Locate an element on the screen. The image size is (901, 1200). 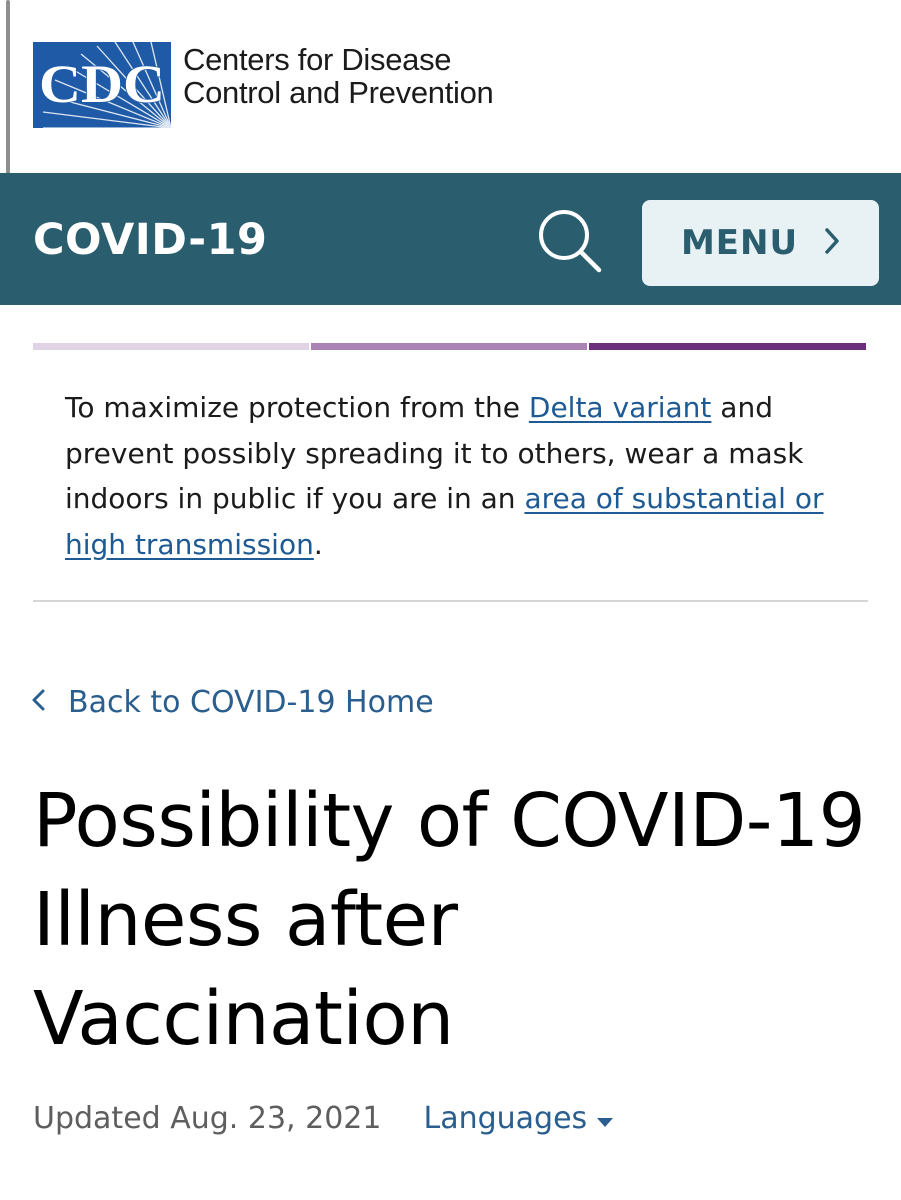
divider is located at coordinates (450, 601).